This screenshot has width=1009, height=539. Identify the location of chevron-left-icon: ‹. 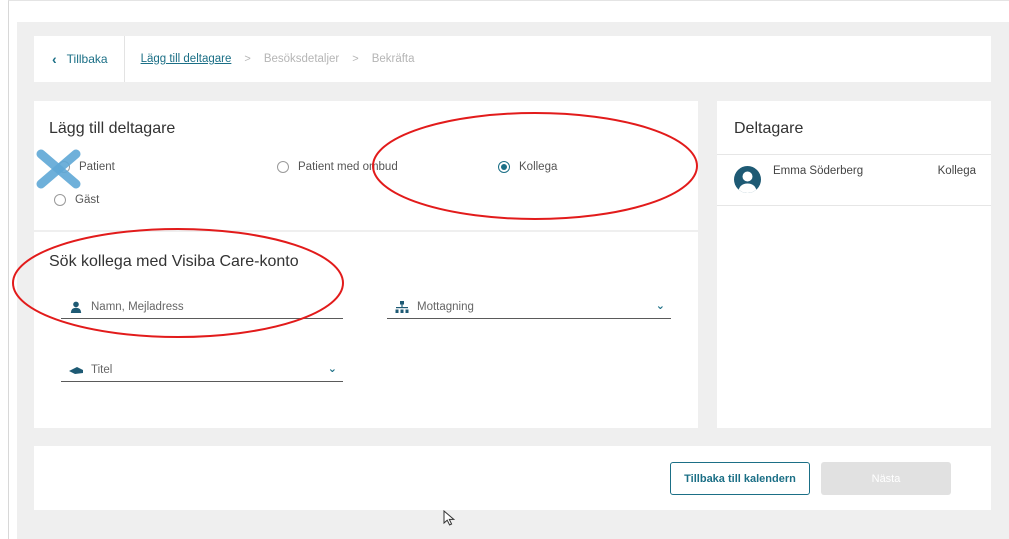
(54, 59).